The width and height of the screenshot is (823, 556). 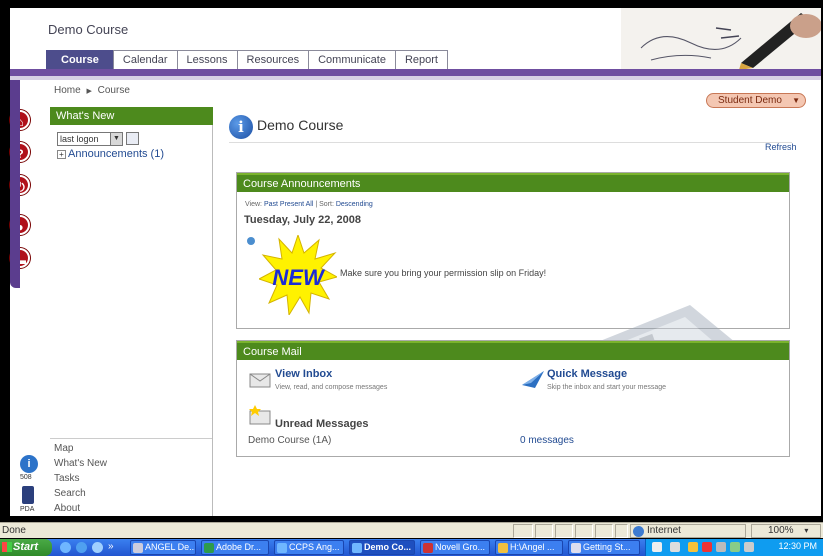 What do you see at coordinates (14, 530) in the screenshot?
I see `status-text: Done` at bounding box center [14, 530].